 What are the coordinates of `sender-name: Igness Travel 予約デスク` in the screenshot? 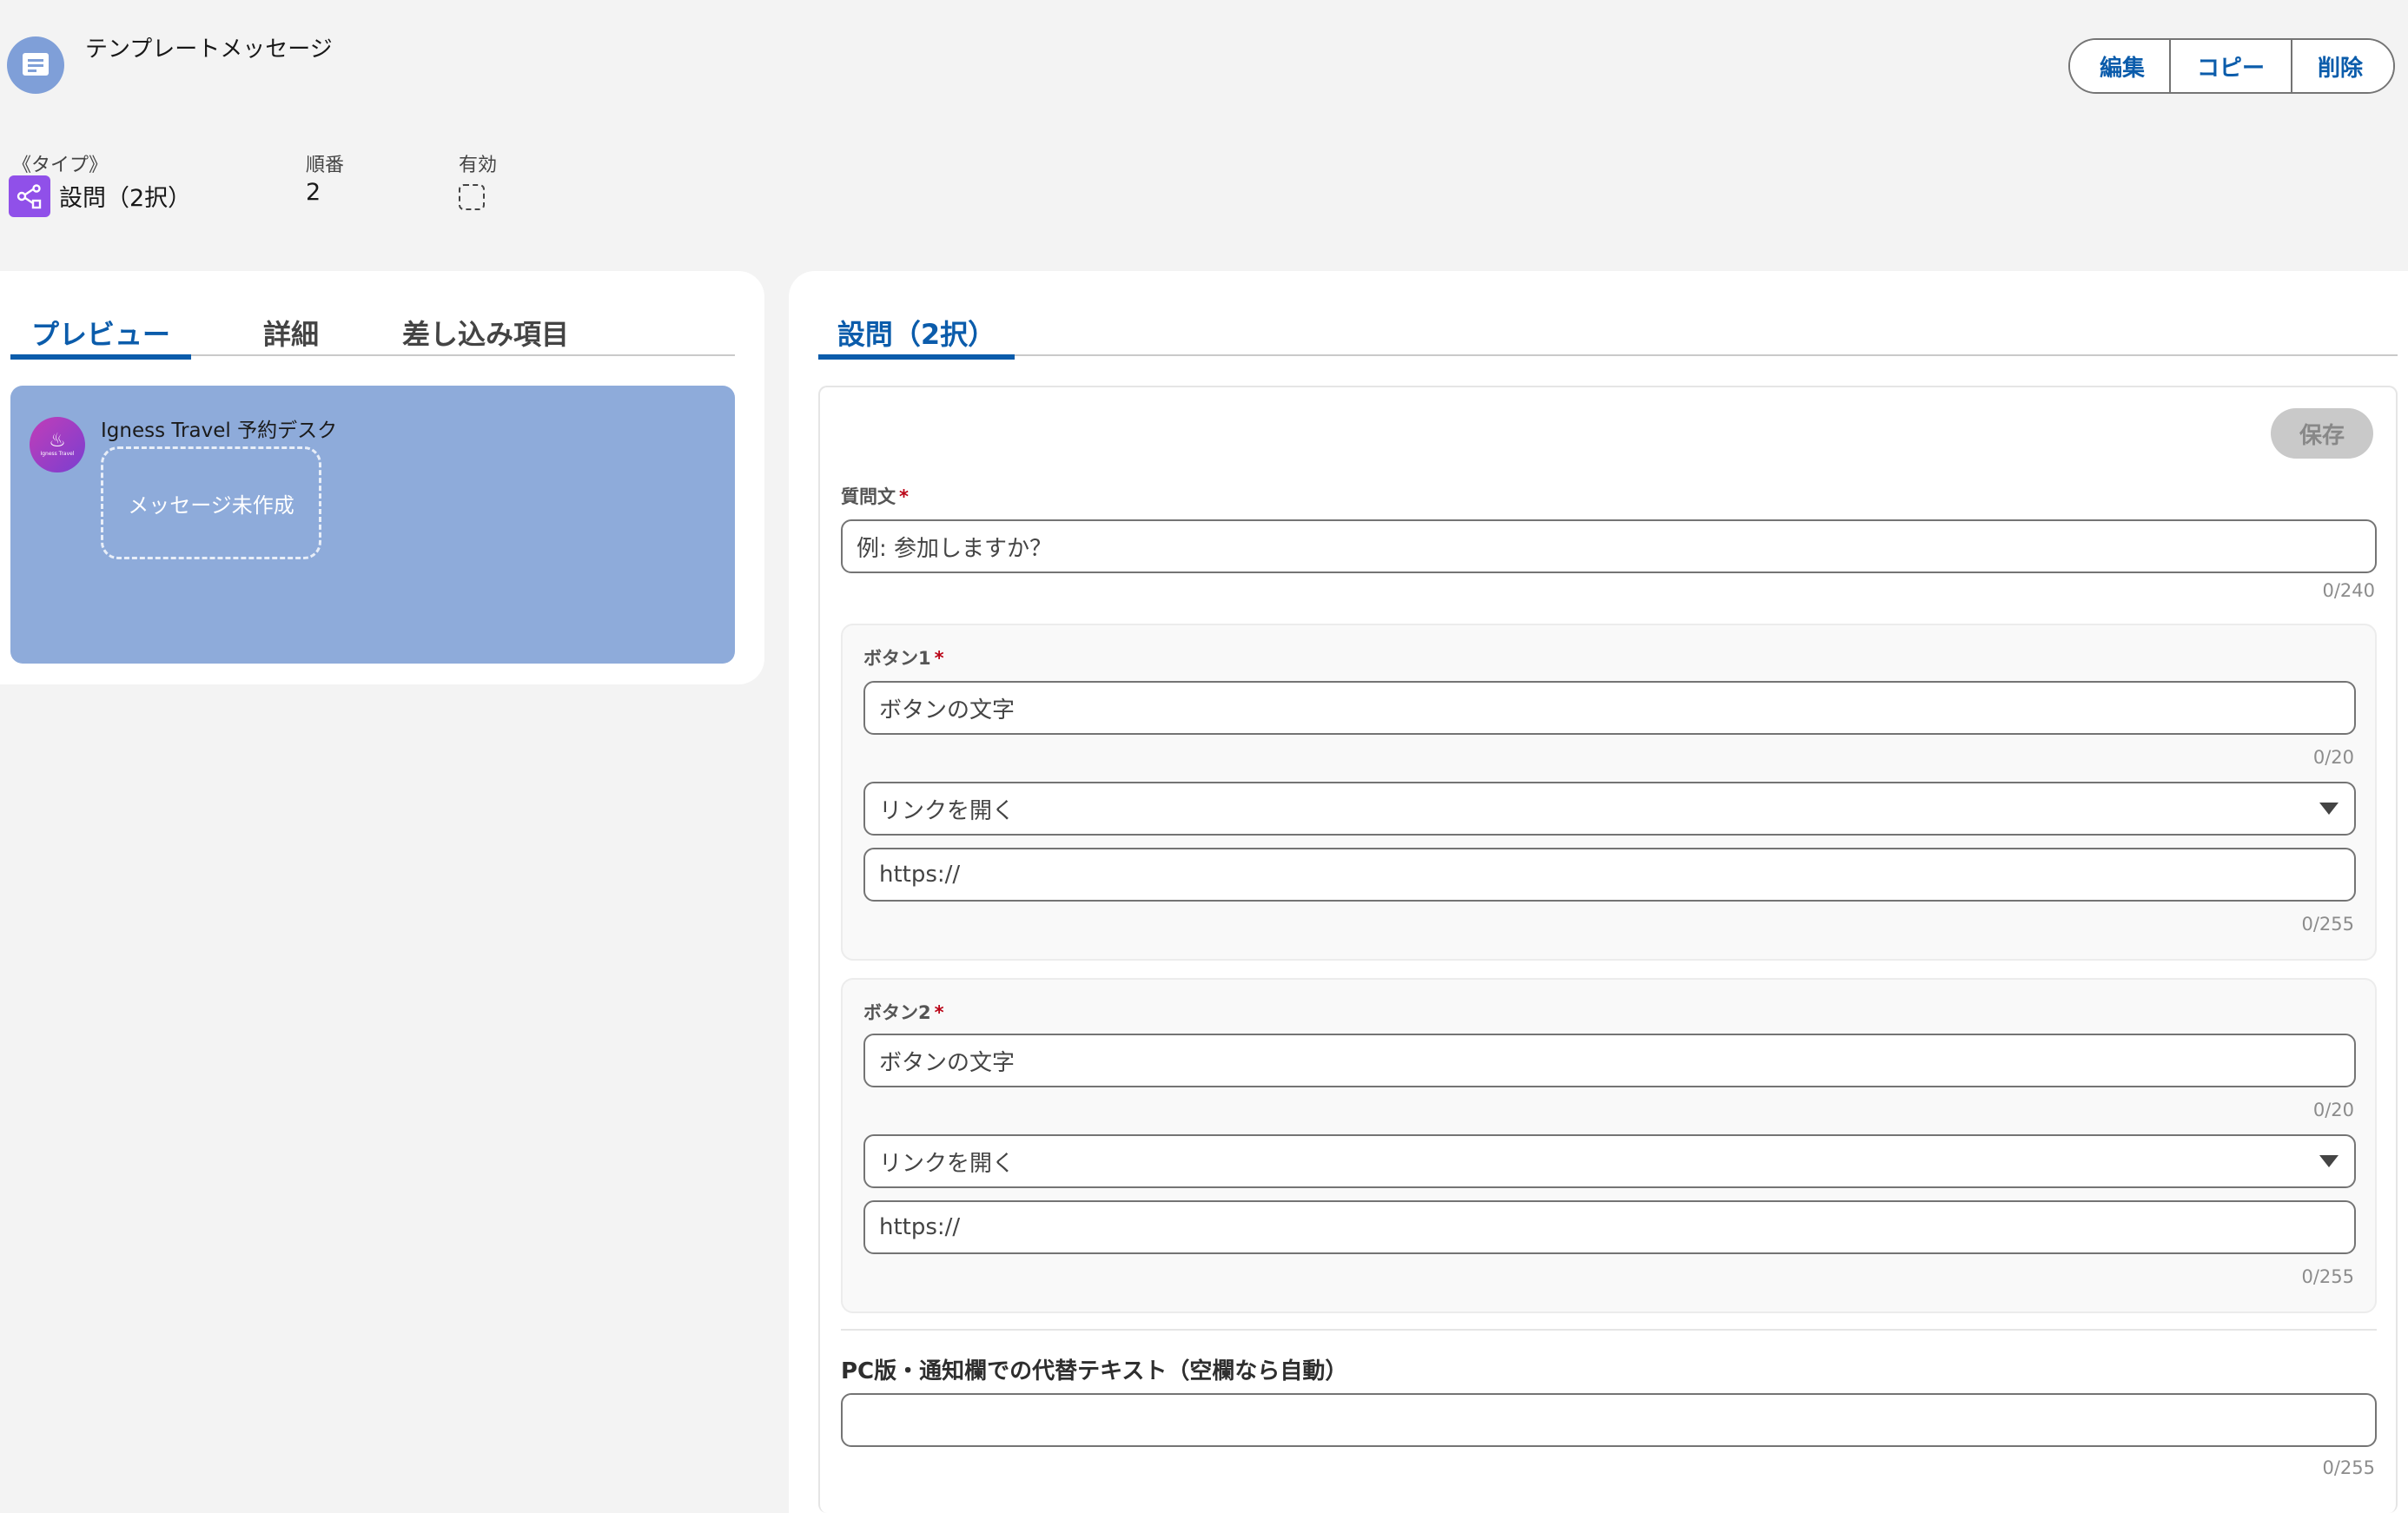 It's located at (220, 431).